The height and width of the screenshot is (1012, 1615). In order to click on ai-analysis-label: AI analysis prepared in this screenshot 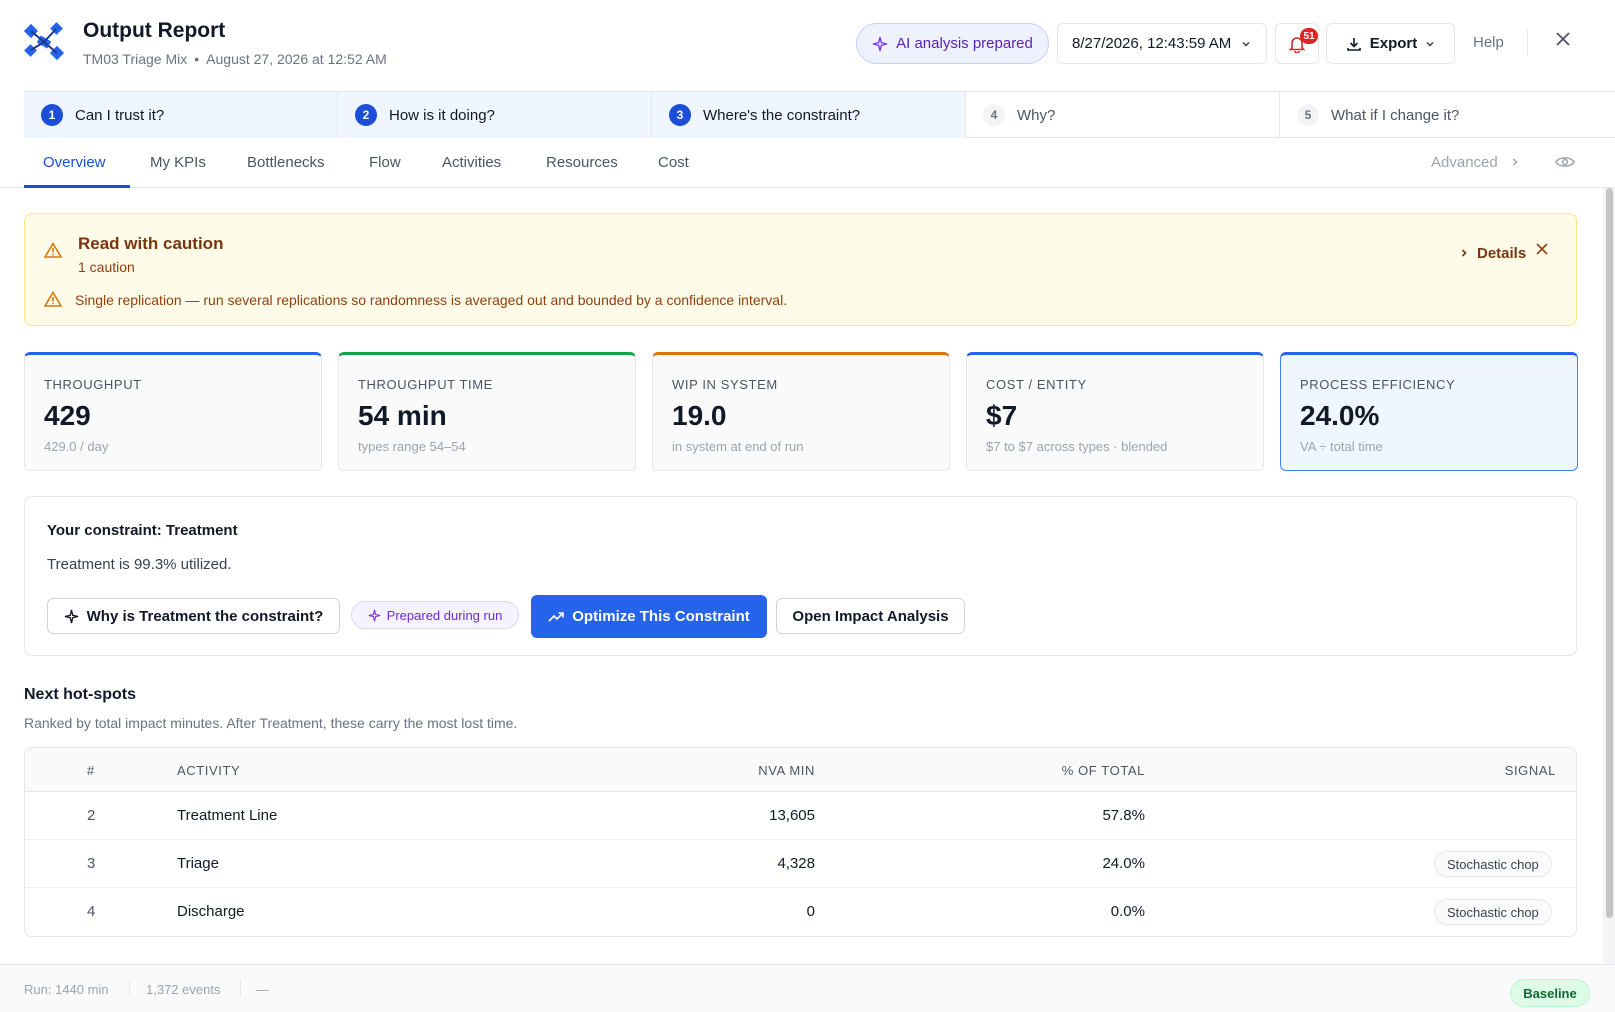, I will do `click(964, 43)`.